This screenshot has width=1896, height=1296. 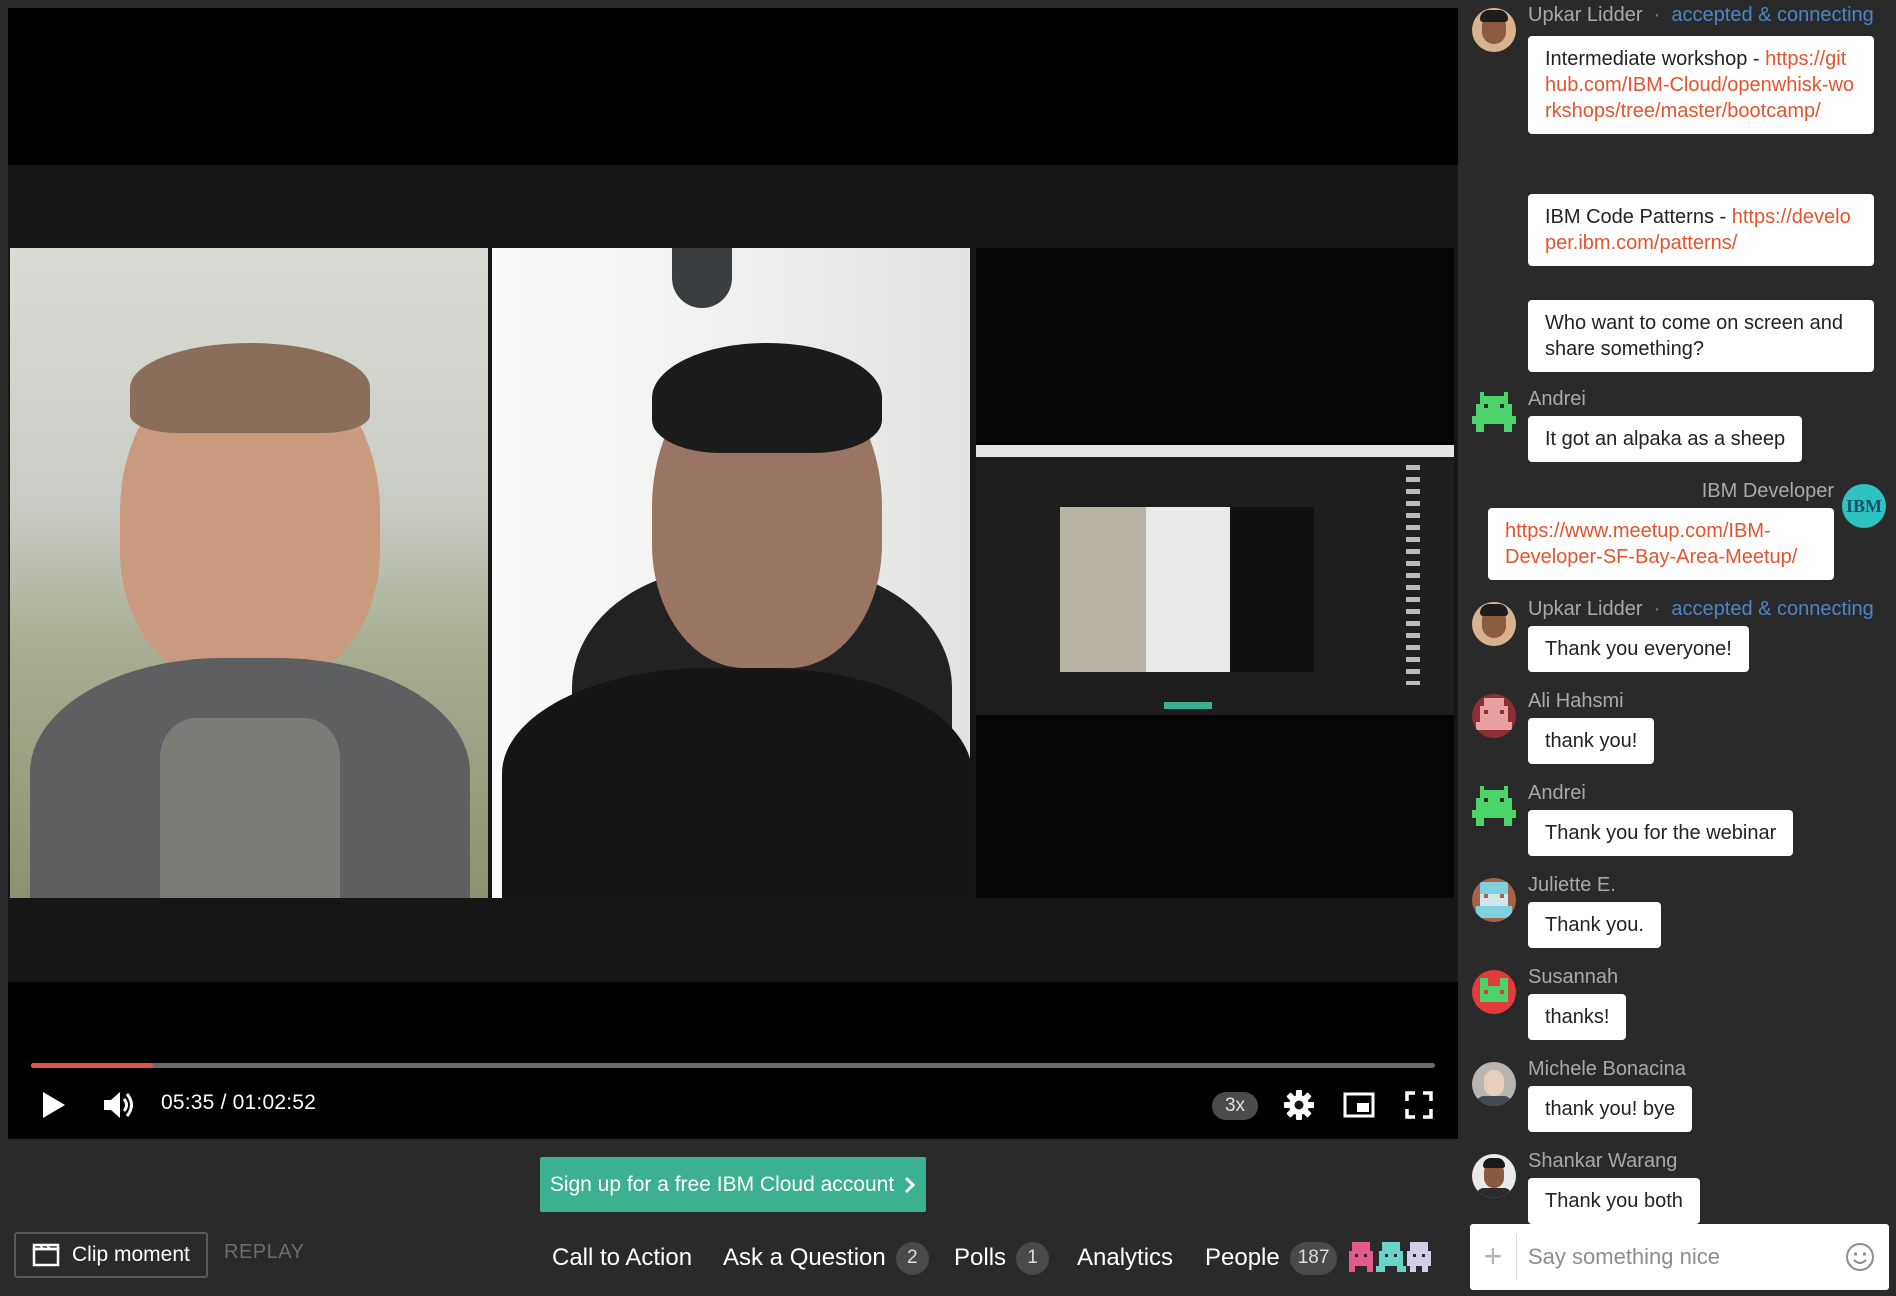 What do you see at coordinates (1614, 1201) in the screenshot?
I see `chat-message: Thank you both` at bounding box center [1614, 1201].